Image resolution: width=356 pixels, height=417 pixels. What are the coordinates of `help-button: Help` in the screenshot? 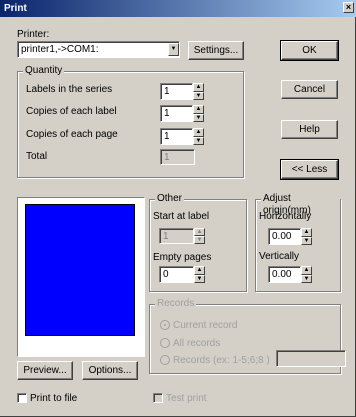 It's located at (309, 129).